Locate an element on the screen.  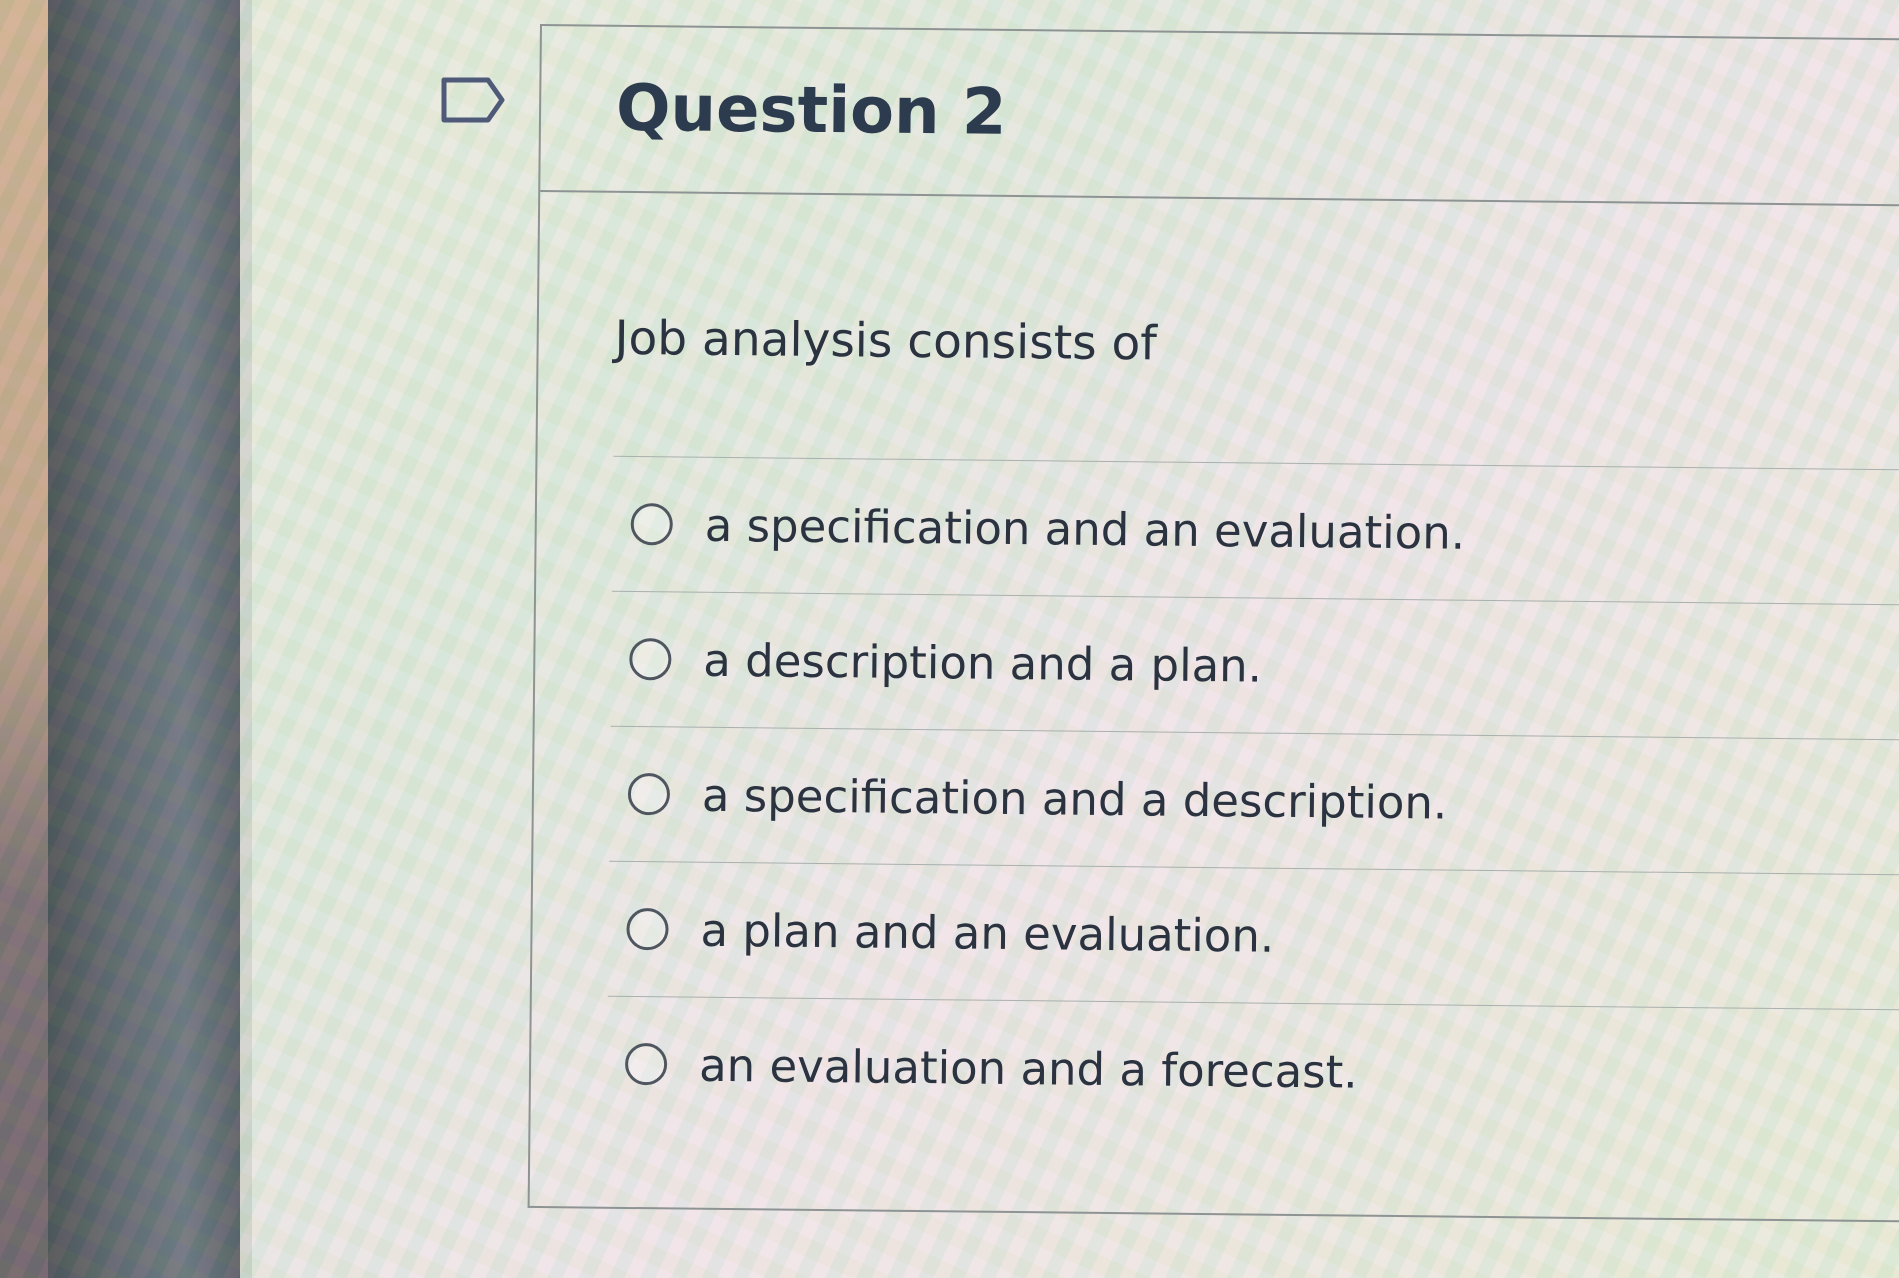
question-title: Question 2 is located at coordinates (811, 110).